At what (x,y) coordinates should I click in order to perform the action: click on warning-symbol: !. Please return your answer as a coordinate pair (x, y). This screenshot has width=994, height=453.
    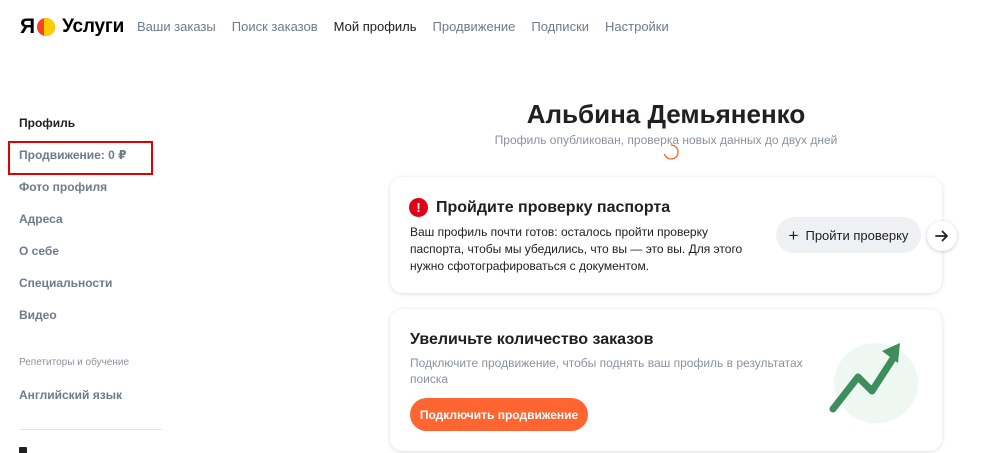
    Looking at the image, I should click on (418, 207).